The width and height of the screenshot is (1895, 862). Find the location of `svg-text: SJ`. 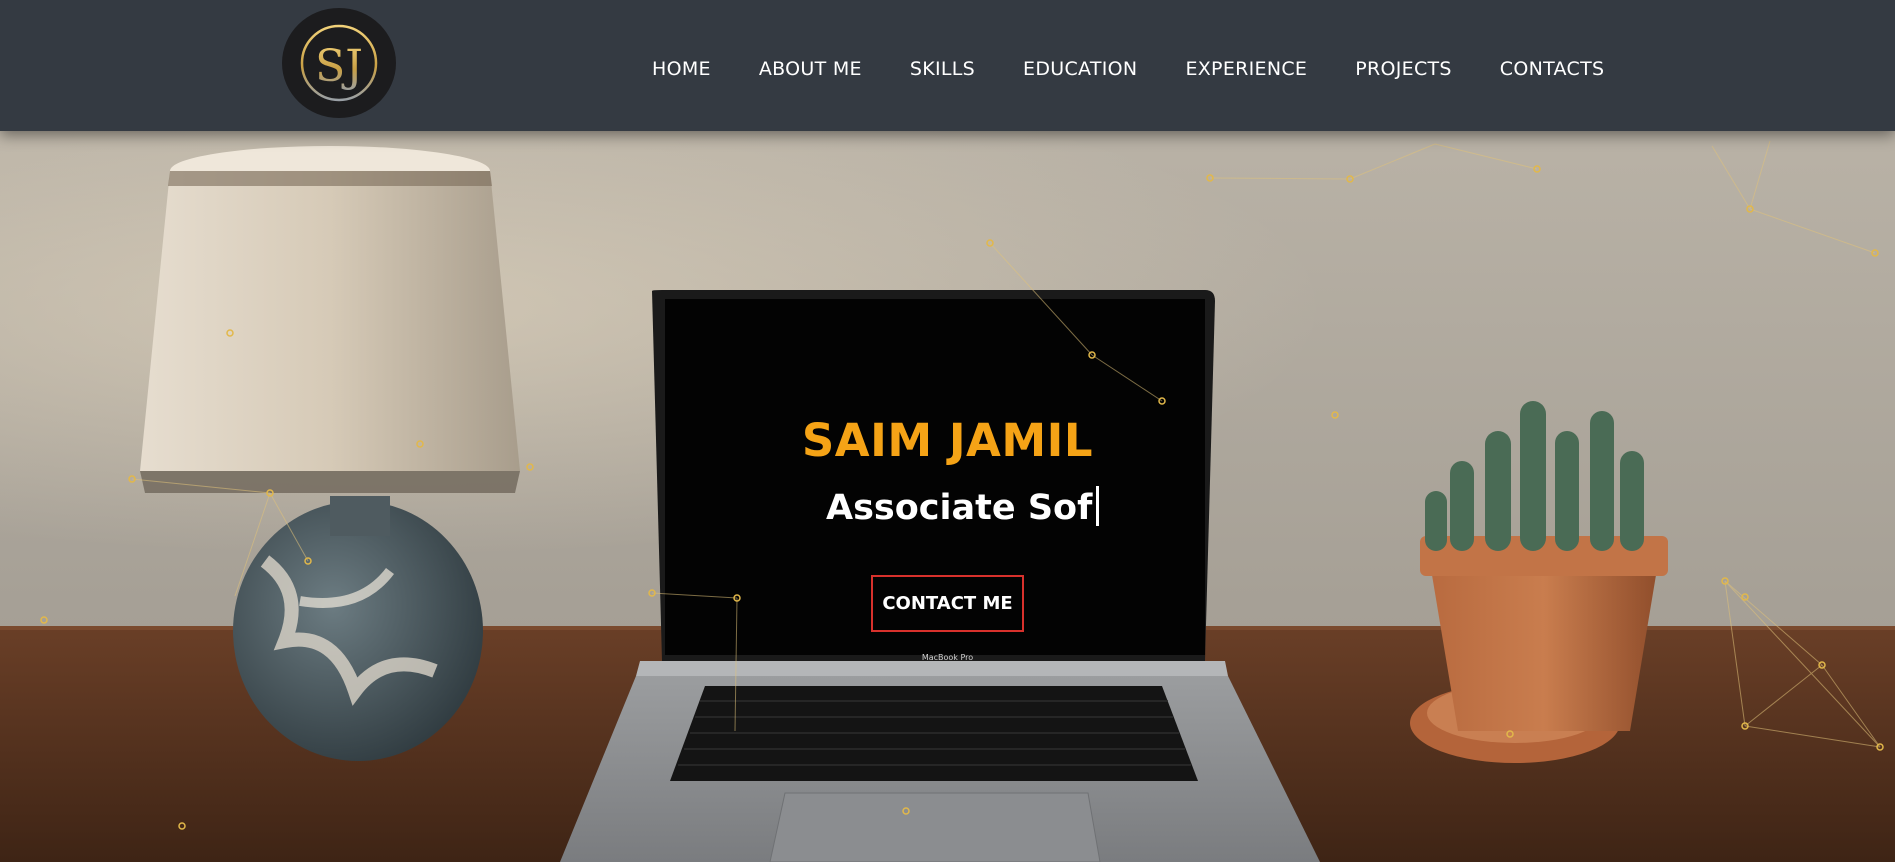

svg-text: SJ is located at coordinates (339, 66).